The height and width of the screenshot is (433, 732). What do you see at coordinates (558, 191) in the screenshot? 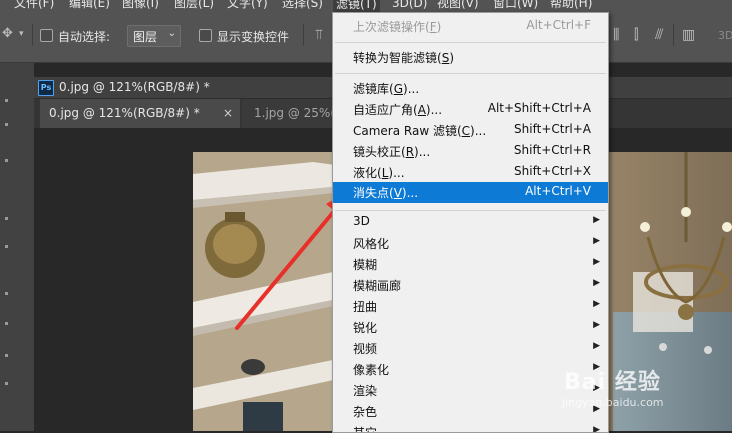
I see `menu-item-shortcut: Alt+Ctrl+V` at bounding box center [558, 191].